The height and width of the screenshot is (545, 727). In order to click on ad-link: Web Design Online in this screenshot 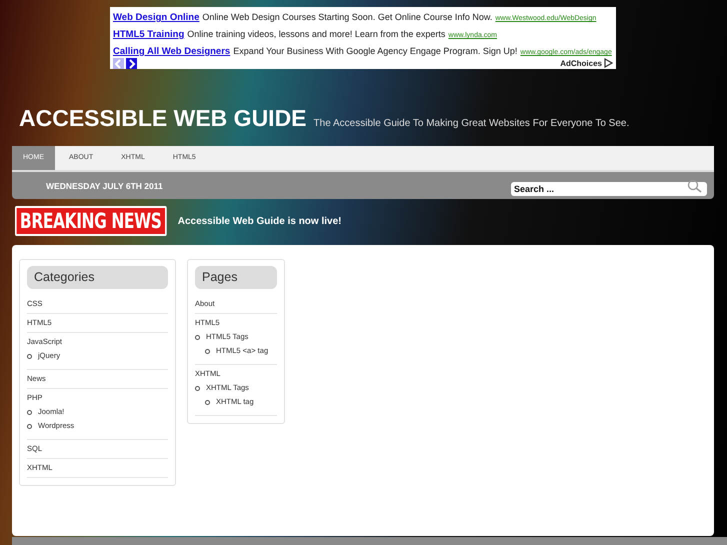, I will do `click(156, 17)`.